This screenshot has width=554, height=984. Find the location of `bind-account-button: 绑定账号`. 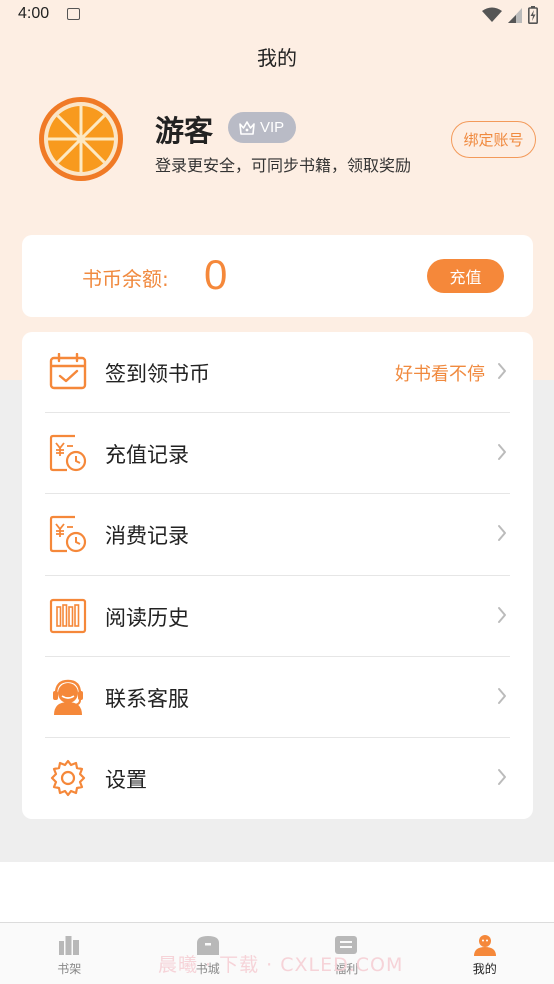

bind-account-button: 绑定账号 is located at coordinates (493, 139).